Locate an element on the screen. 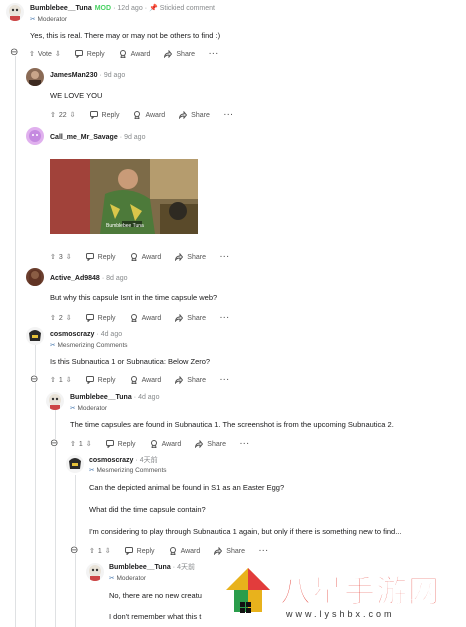 This screenshot has width=466, height=627. stickied-label: Stickied comment is located at coordinates (187, 8).